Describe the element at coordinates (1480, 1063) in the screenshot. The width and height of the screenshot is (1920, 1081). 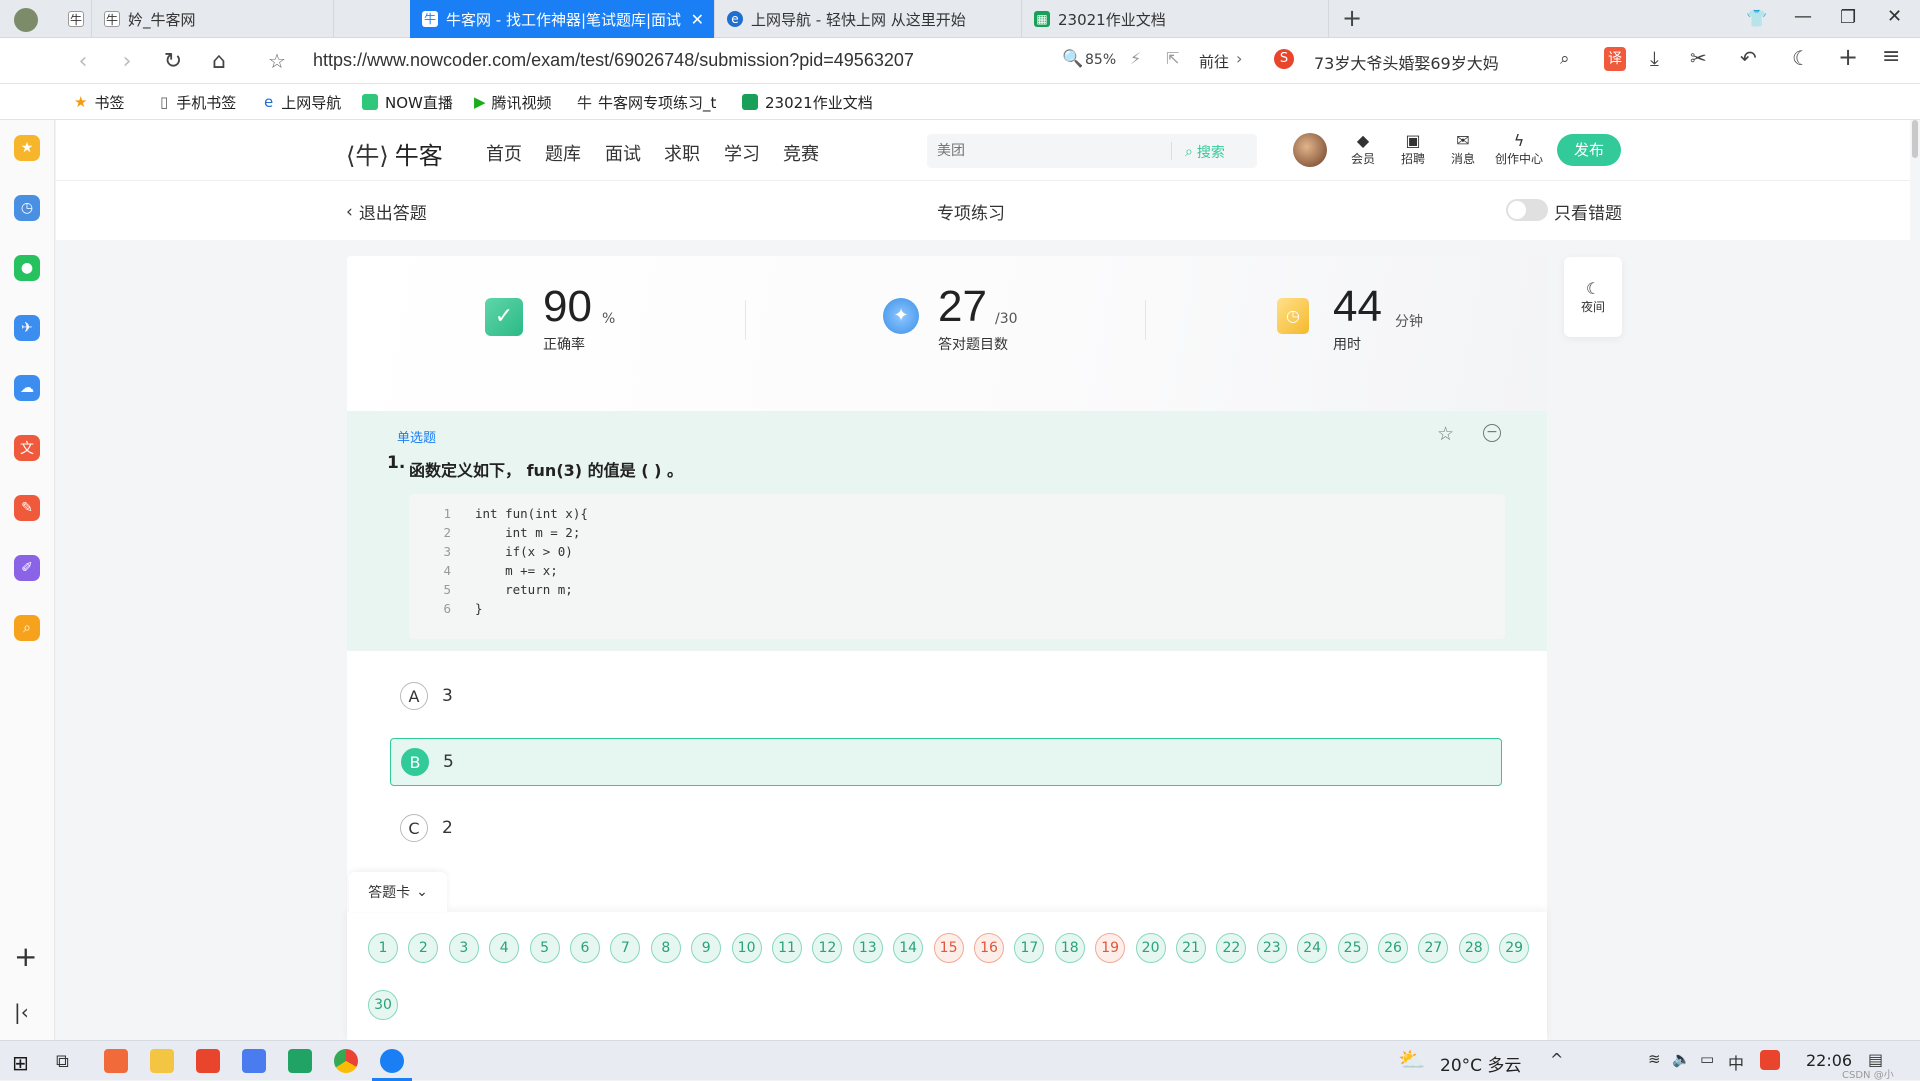
I see `weather-text: 20°C 多云` at that location.